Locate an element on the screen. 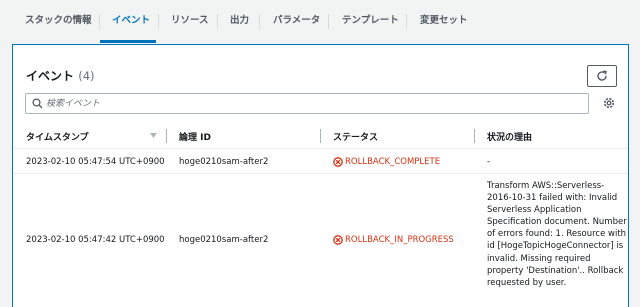 The image size is (640, 307). status-text: ROLLBACK_COMPLETE is located at coordinates (393, 162).